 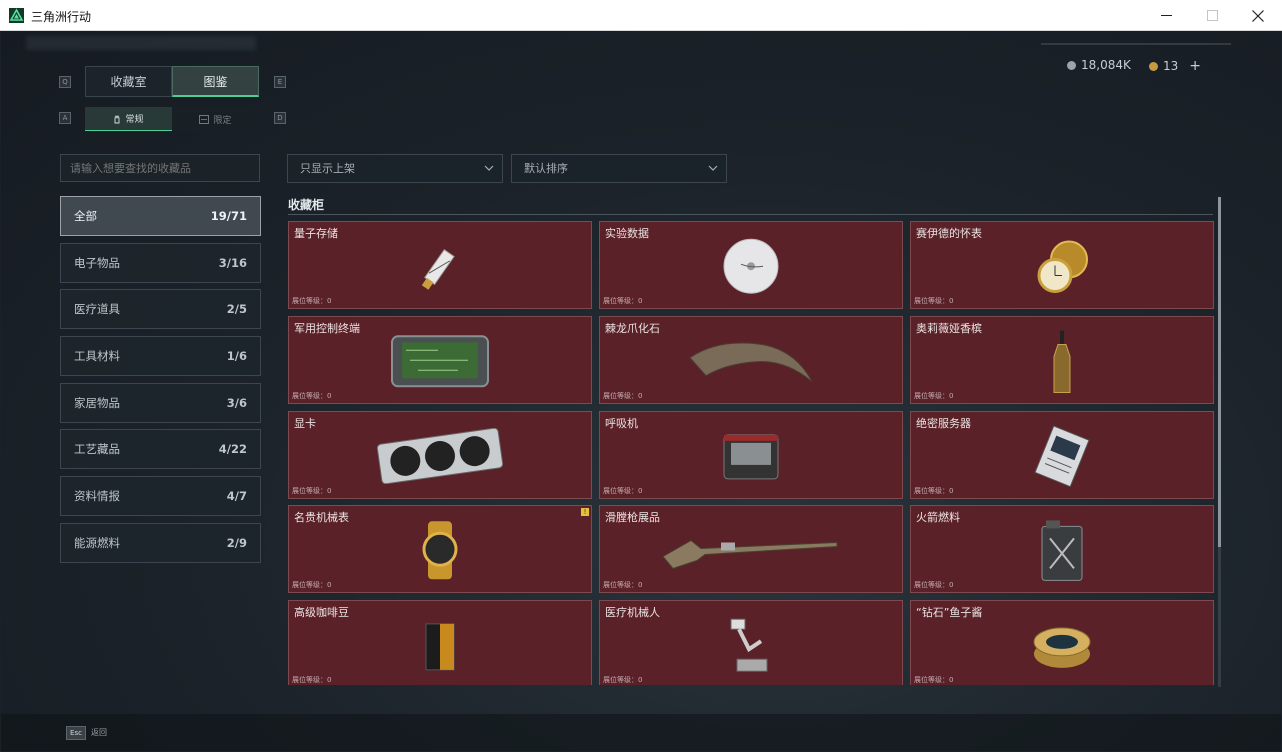 I want to click on item-card: 赛伊德的怀表 展位等级：0, so click(x=1062, y=265).